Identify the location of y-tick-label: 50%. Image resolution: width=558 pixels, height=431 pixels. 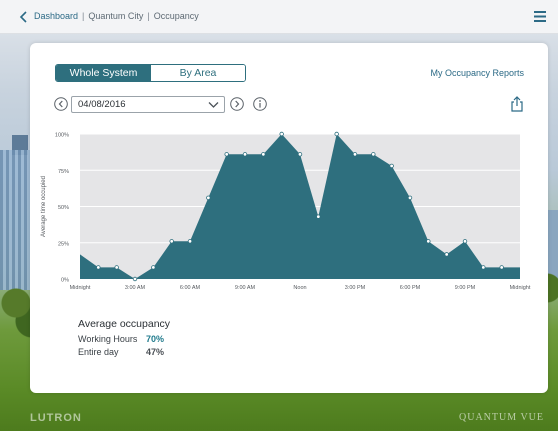
(63, 208).